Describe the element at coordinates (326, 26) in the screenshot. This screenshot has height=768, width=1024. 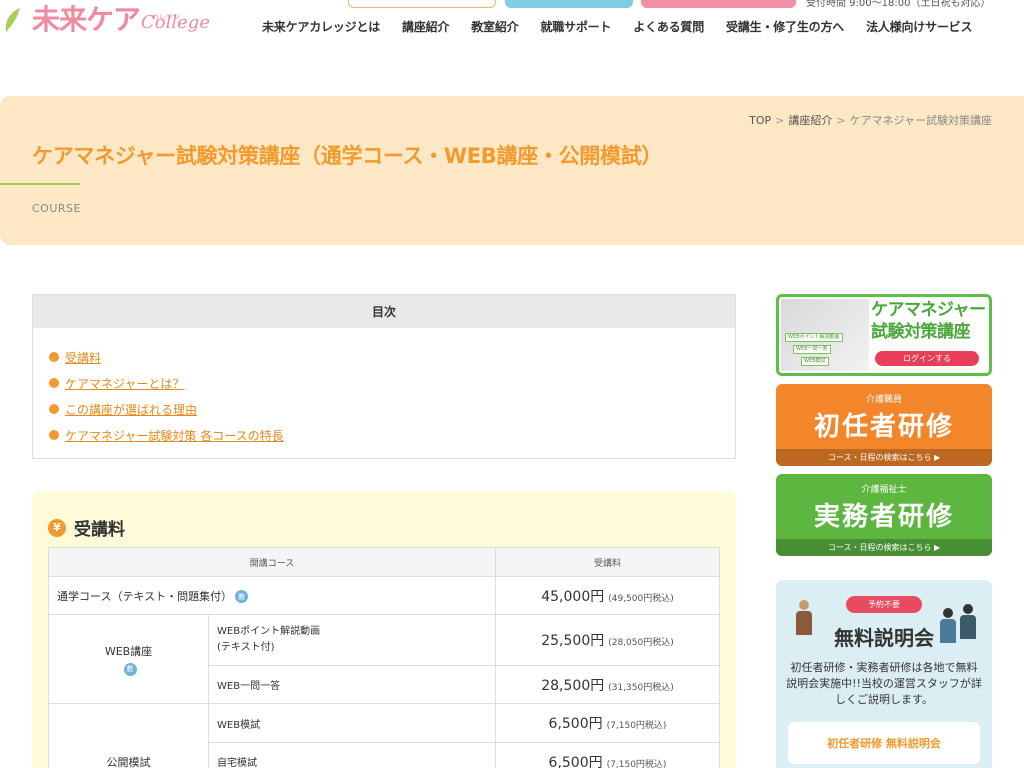
I see `nav-about: 未来ケアカレッジとは` at that location.